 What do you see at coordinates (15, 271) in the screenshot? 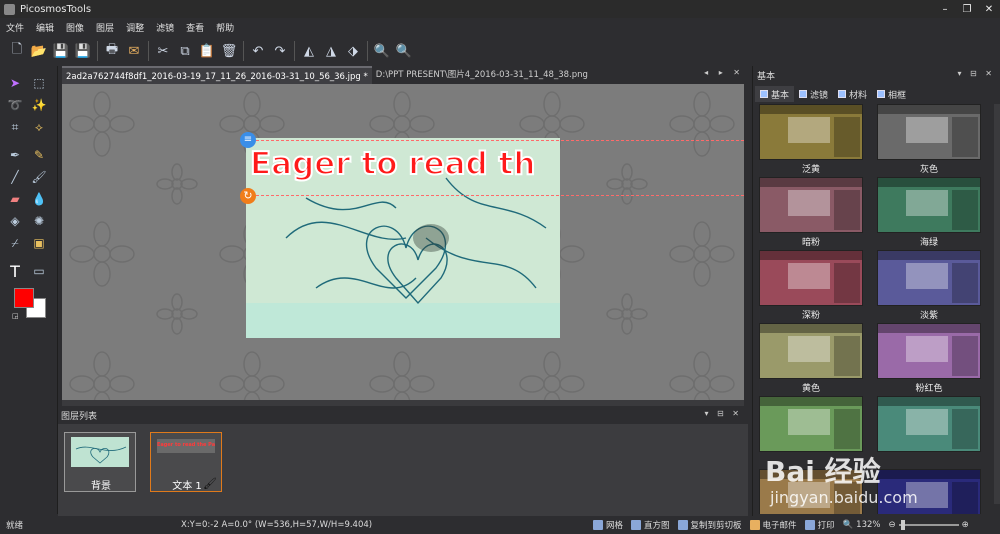
I see `text-tool-icon: T` at bounding box center [15, 271].